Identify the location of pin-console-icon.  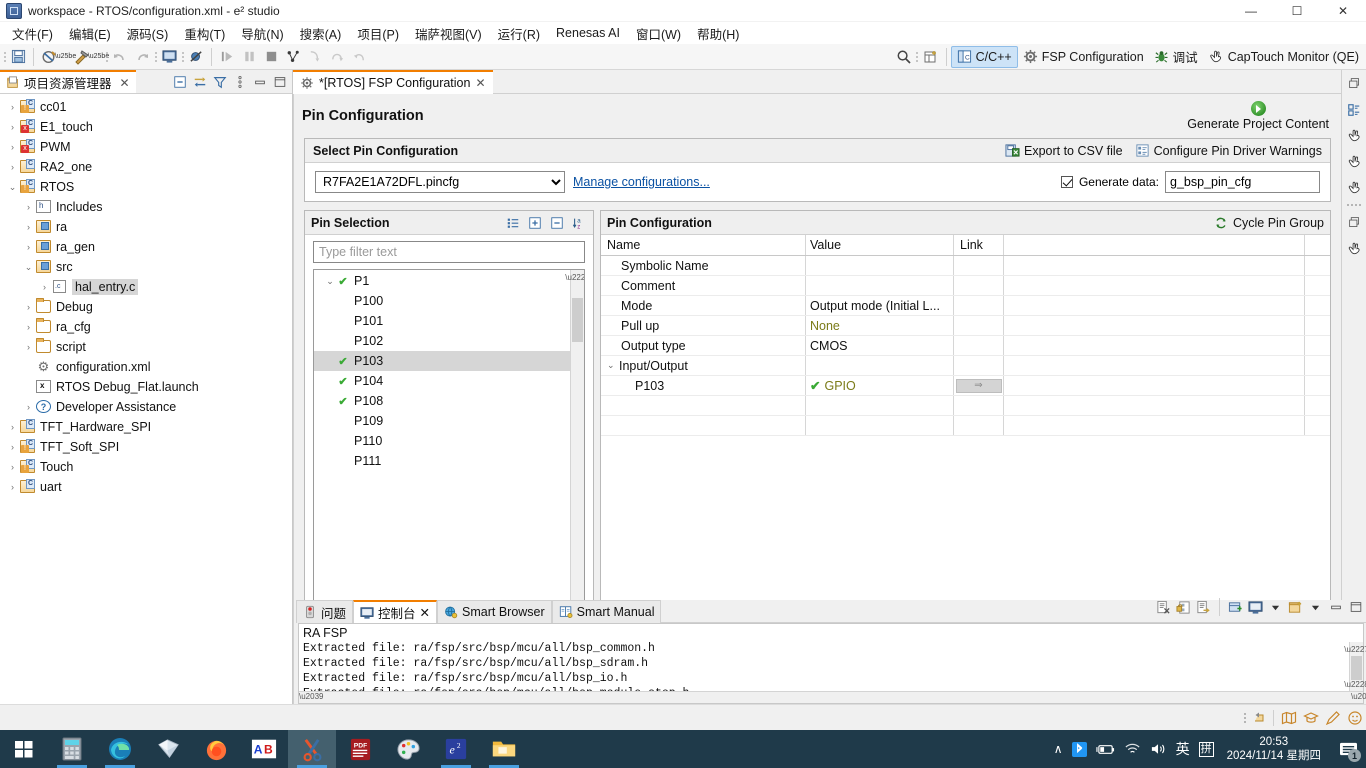
(1235, 607).